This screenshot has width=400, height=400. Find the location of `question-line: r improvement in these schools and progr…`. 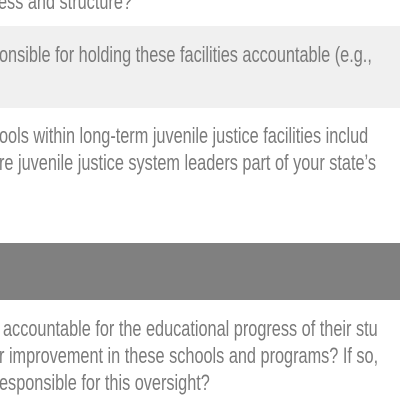

question-line: r improvement in these schools and progr… is located at coordinates (189, 355).